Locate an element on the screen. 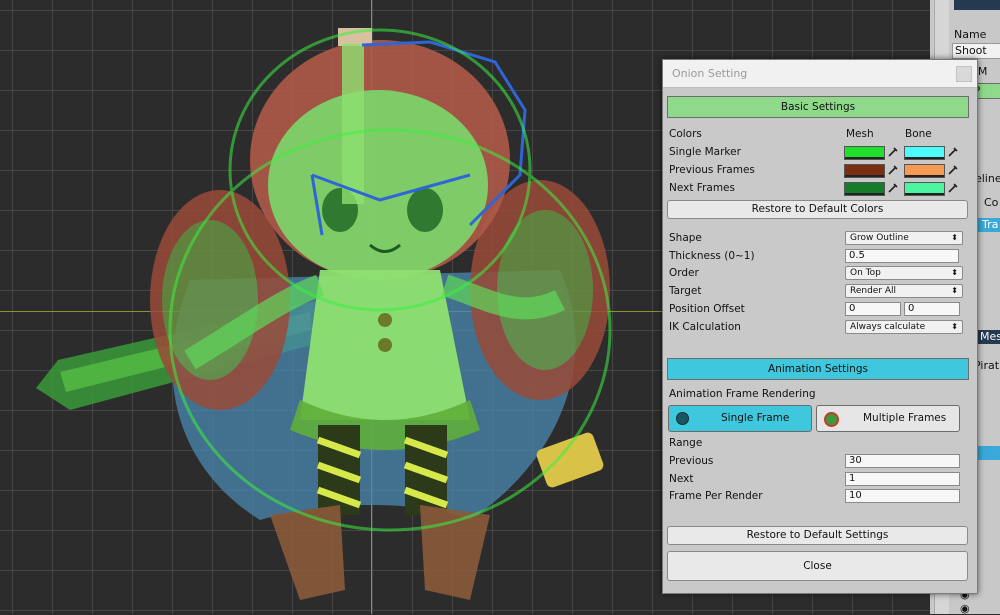 This screenshot has width=1000, height=615. mesh-header: Mesh is located at coordinates (860, 134).